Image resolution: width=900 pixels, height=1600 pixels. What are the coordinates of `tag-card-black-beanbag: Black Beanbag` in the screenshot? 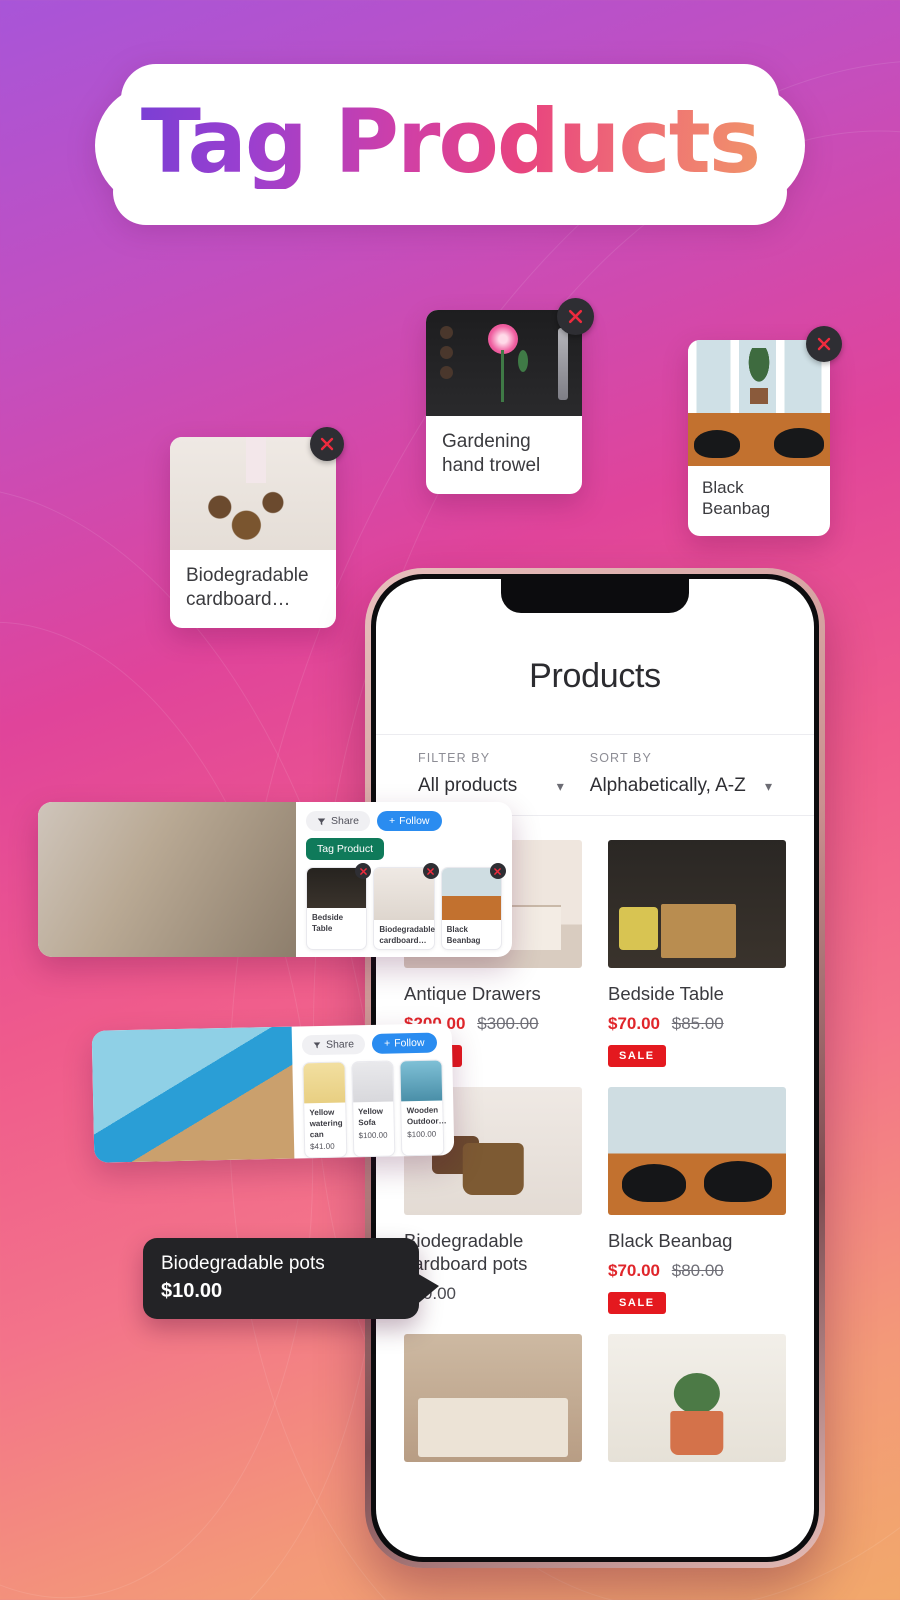 It's located at (765, 431).